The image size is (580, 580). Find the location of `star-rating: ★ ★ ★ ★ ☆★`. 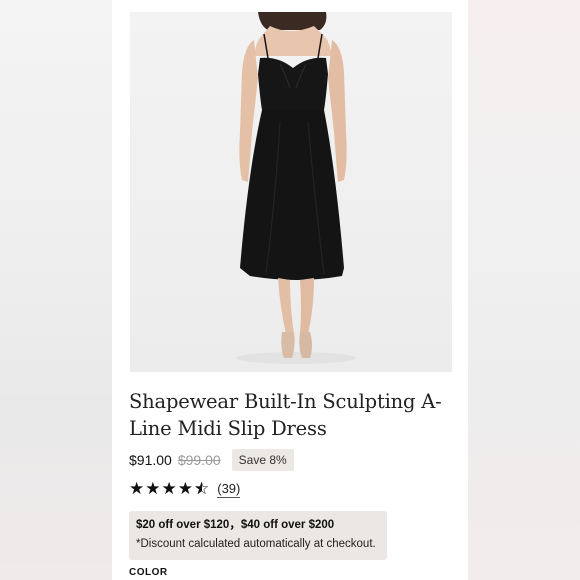

star-rating: ★ ★ ★ ★ ☆★ is located at coordinates (169, 489).